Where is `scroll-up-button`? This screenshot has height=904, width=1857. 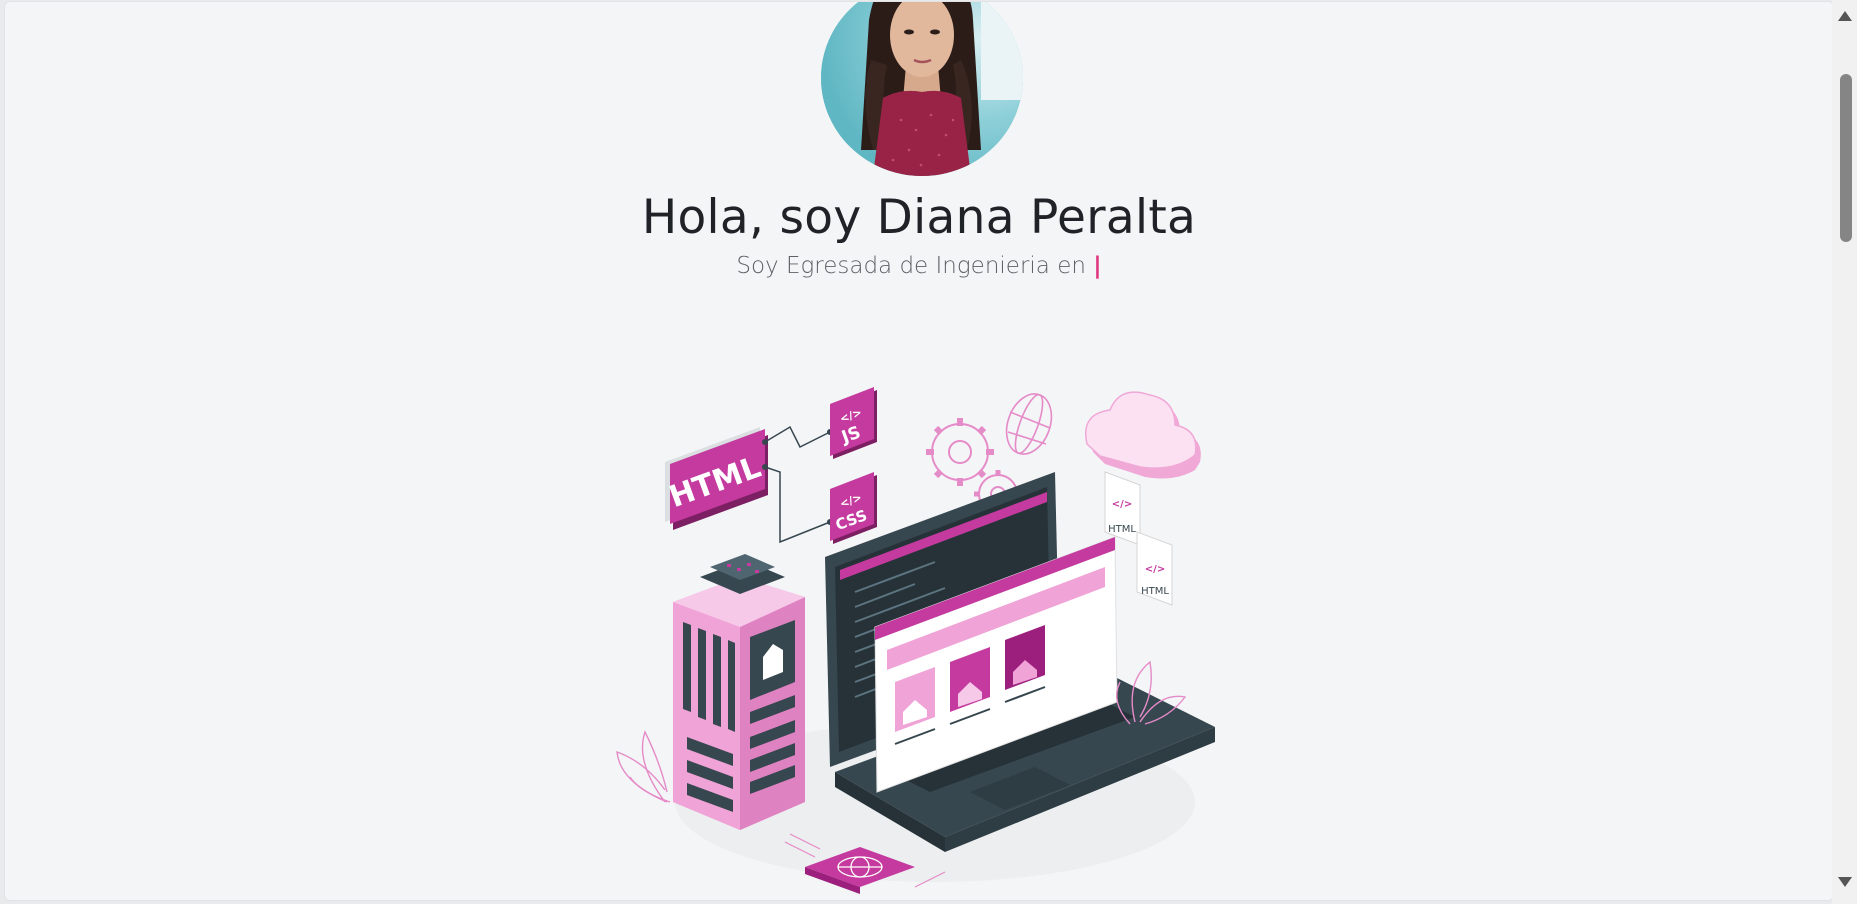 scroll-up-button is located at coordinates (1844, 16).